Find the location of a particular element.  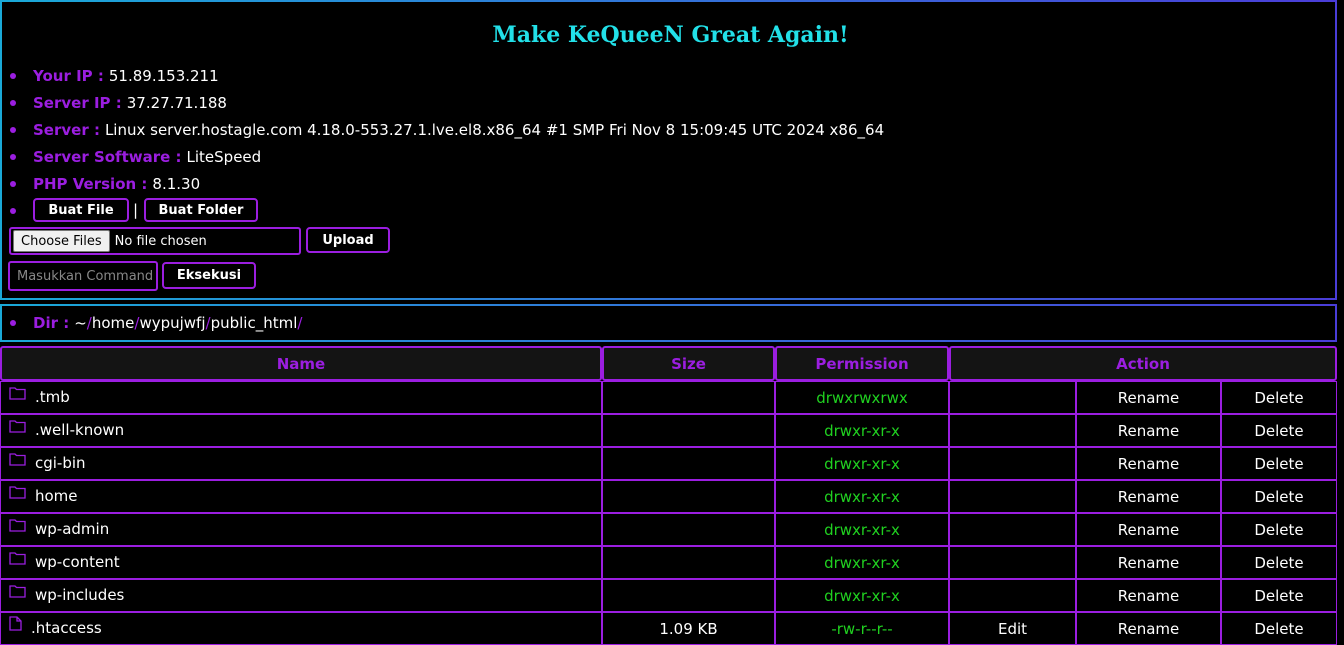

cell-name: wp-admin is located at coordinates (301, 529).